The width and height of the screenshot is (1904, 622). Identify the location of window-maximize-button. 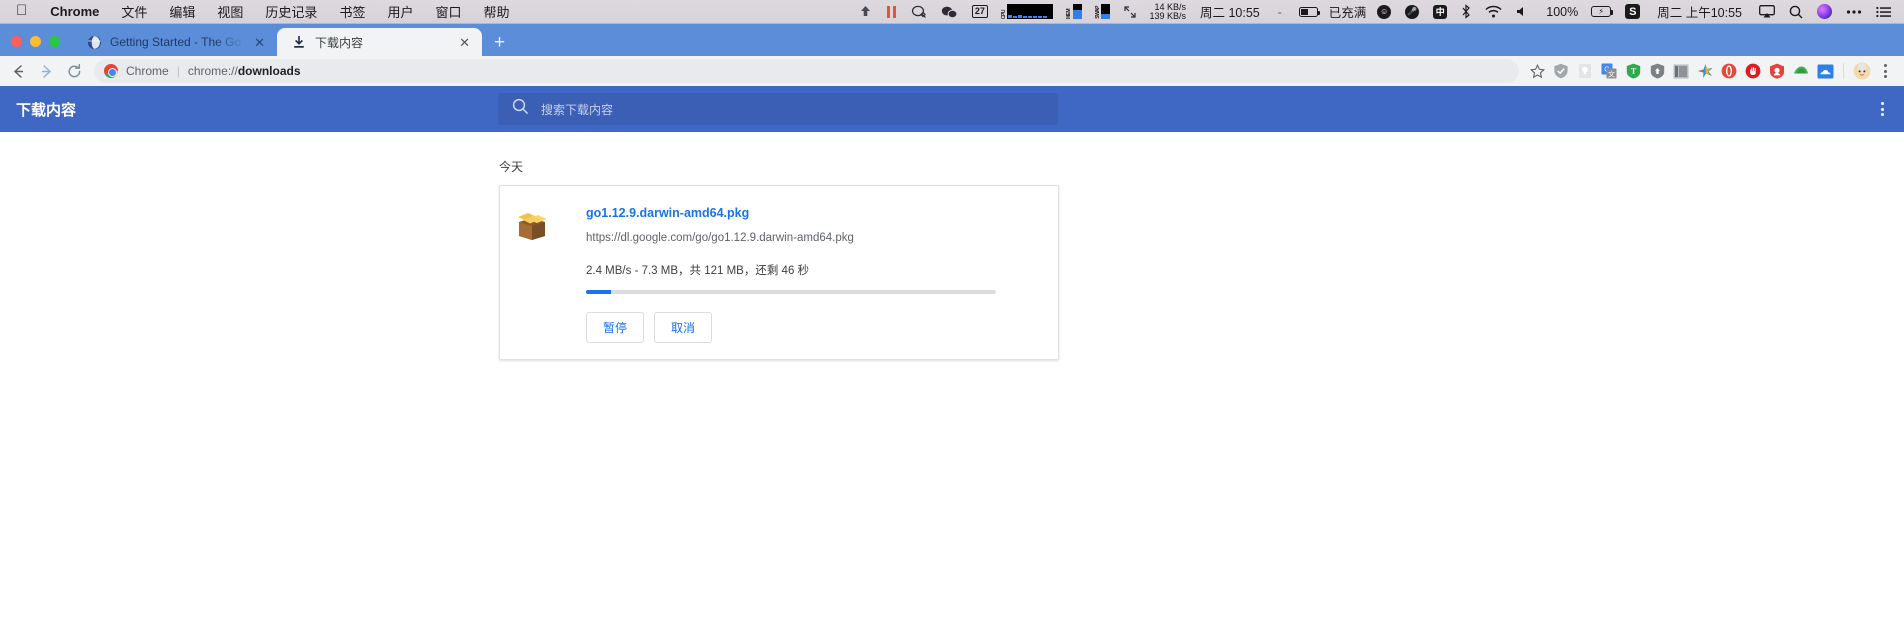
(54, 41).